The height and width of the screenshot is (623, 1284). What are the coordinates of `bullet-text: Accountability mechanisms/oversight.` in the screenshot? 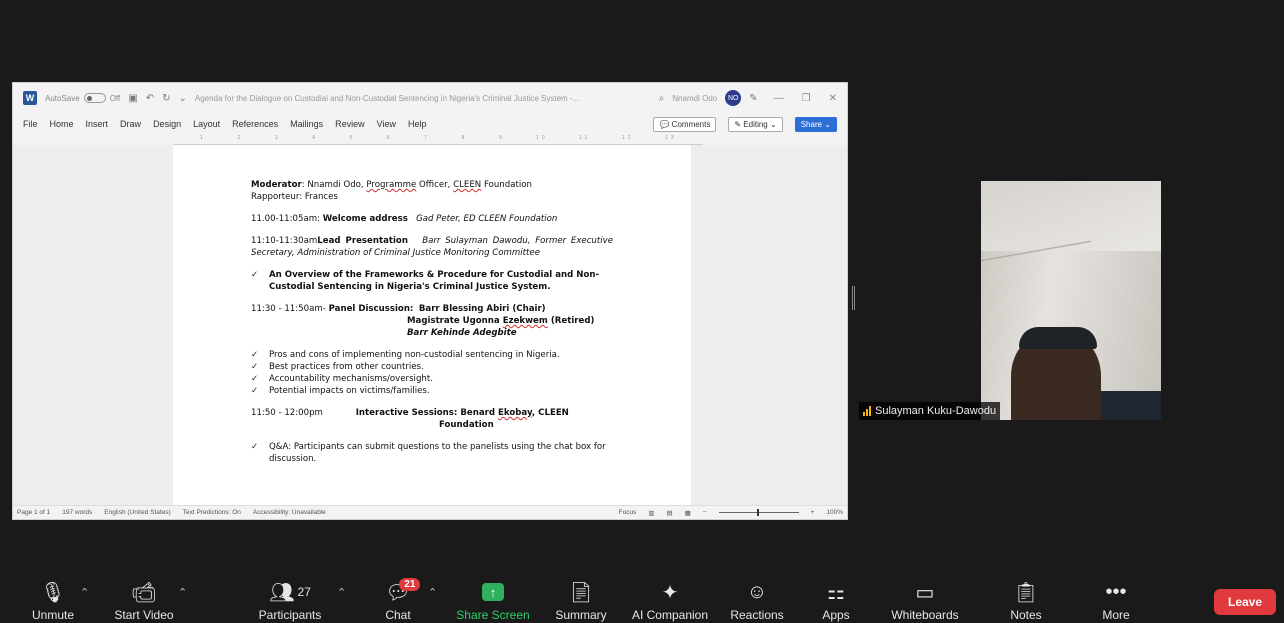 It's located at (351, 379).